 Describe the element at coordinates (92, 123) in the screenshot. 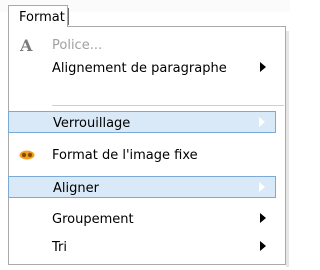

I see `menu-item-label: Verrouillage` at that location.